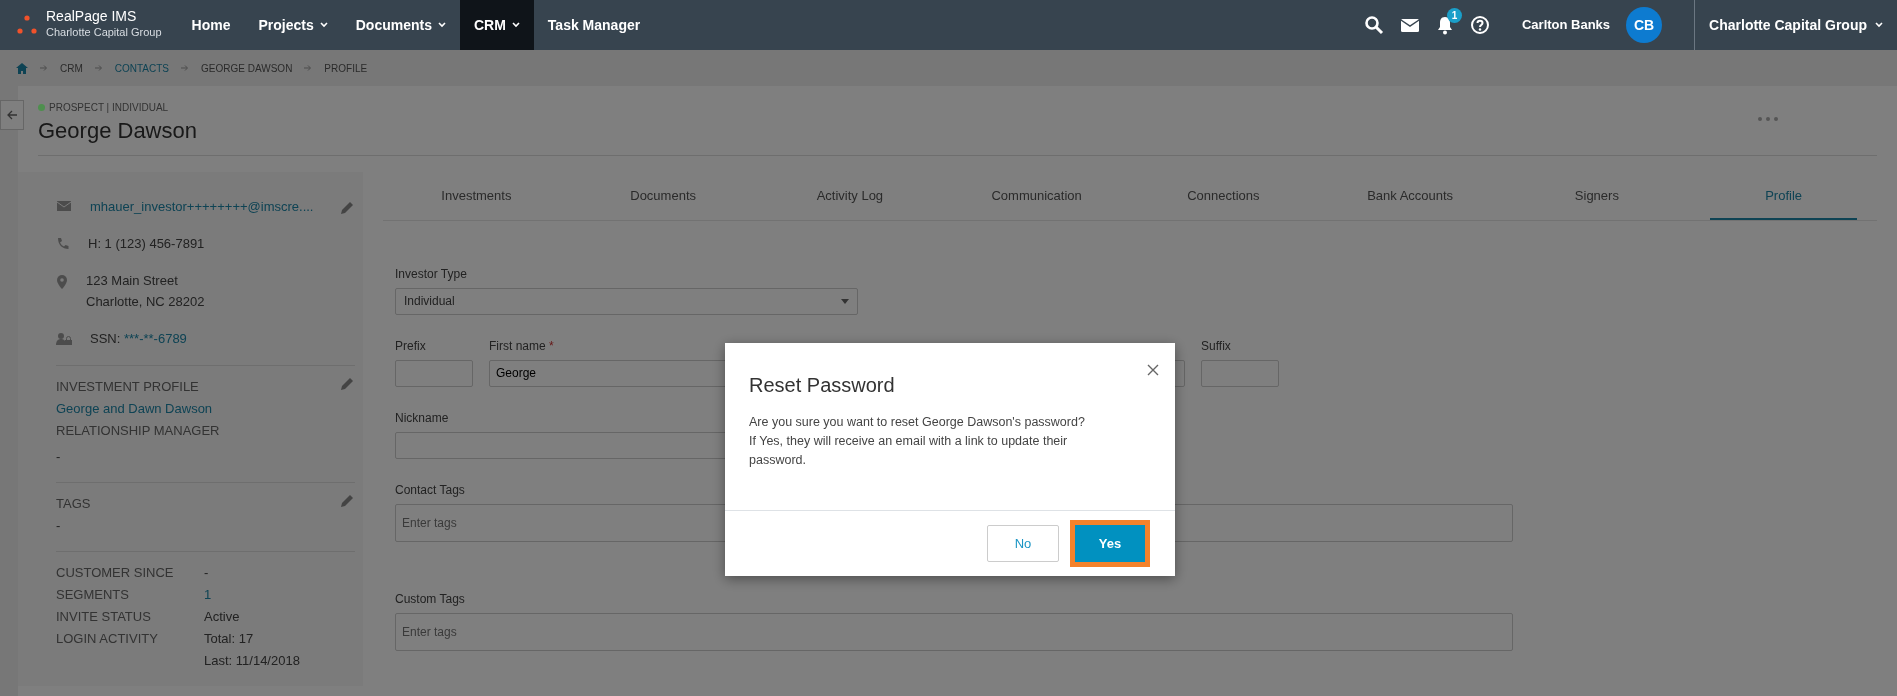  I want to click on fact-label: INVITE STATUS, so click(104, 617).